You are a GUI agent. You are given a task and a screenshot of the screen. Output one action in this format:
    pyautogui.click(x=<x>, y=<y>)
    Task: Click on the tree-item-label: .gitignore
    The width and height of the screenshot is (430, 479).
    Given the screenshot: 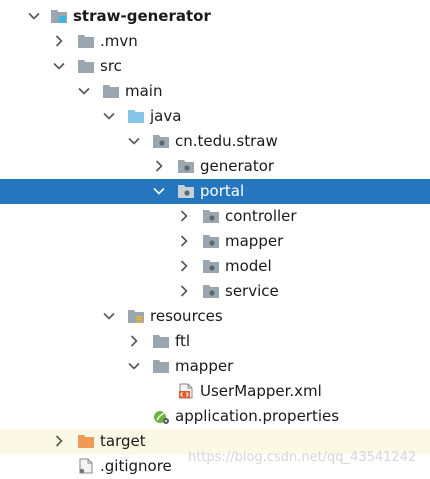 What is the action you would take?
    pyautogui.click(x=136, y=466)
    